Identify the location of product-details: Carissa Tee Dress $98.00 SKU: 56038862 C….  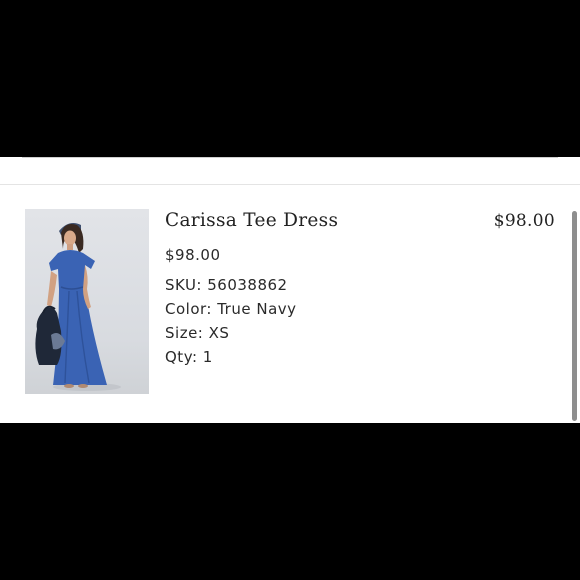
(315, 289).